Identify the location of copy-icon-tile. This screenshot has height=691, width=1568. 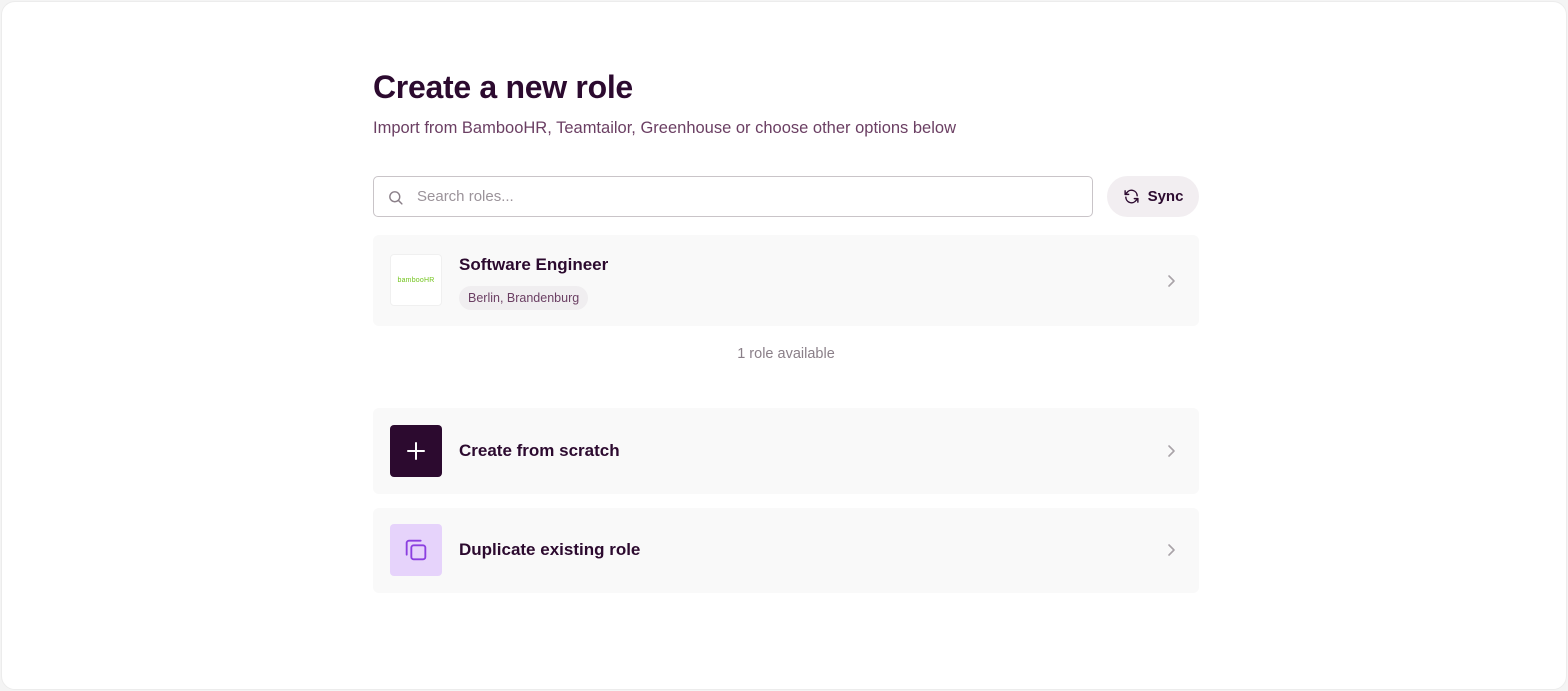
(416, 550).